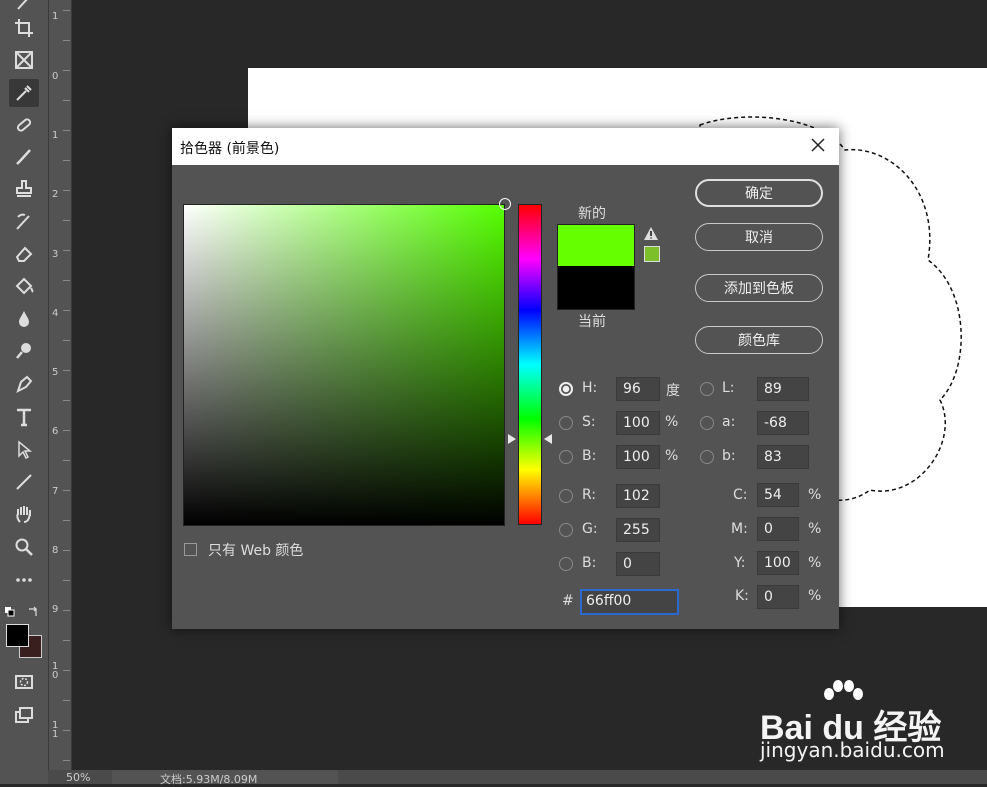 The height and width of the screenshot is (787, 987). What do you see at coordinates (512, 439) in the screenshot?
I see `hue-slider-left-arrow` at bounding box center [512, 439].